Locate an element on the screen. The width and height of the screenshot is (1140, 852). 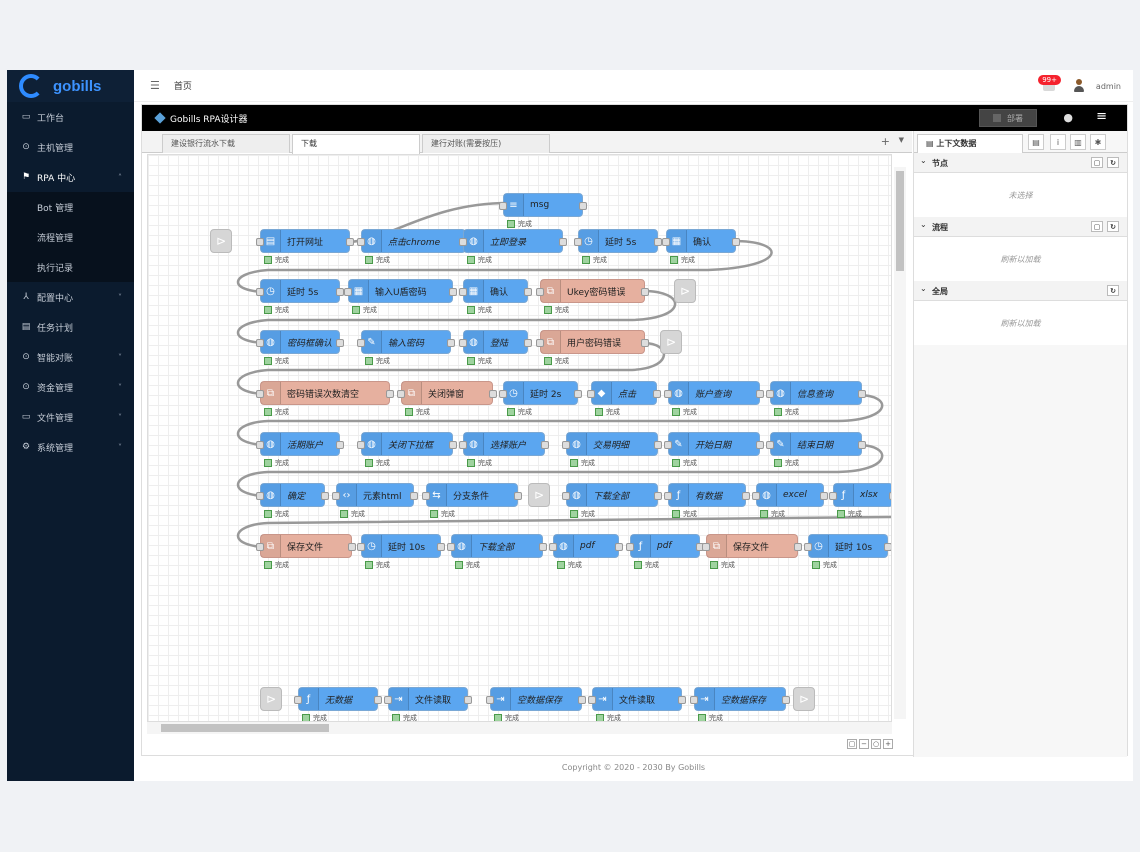
zoom-in-icon: + is located at coordinates (888, 744).